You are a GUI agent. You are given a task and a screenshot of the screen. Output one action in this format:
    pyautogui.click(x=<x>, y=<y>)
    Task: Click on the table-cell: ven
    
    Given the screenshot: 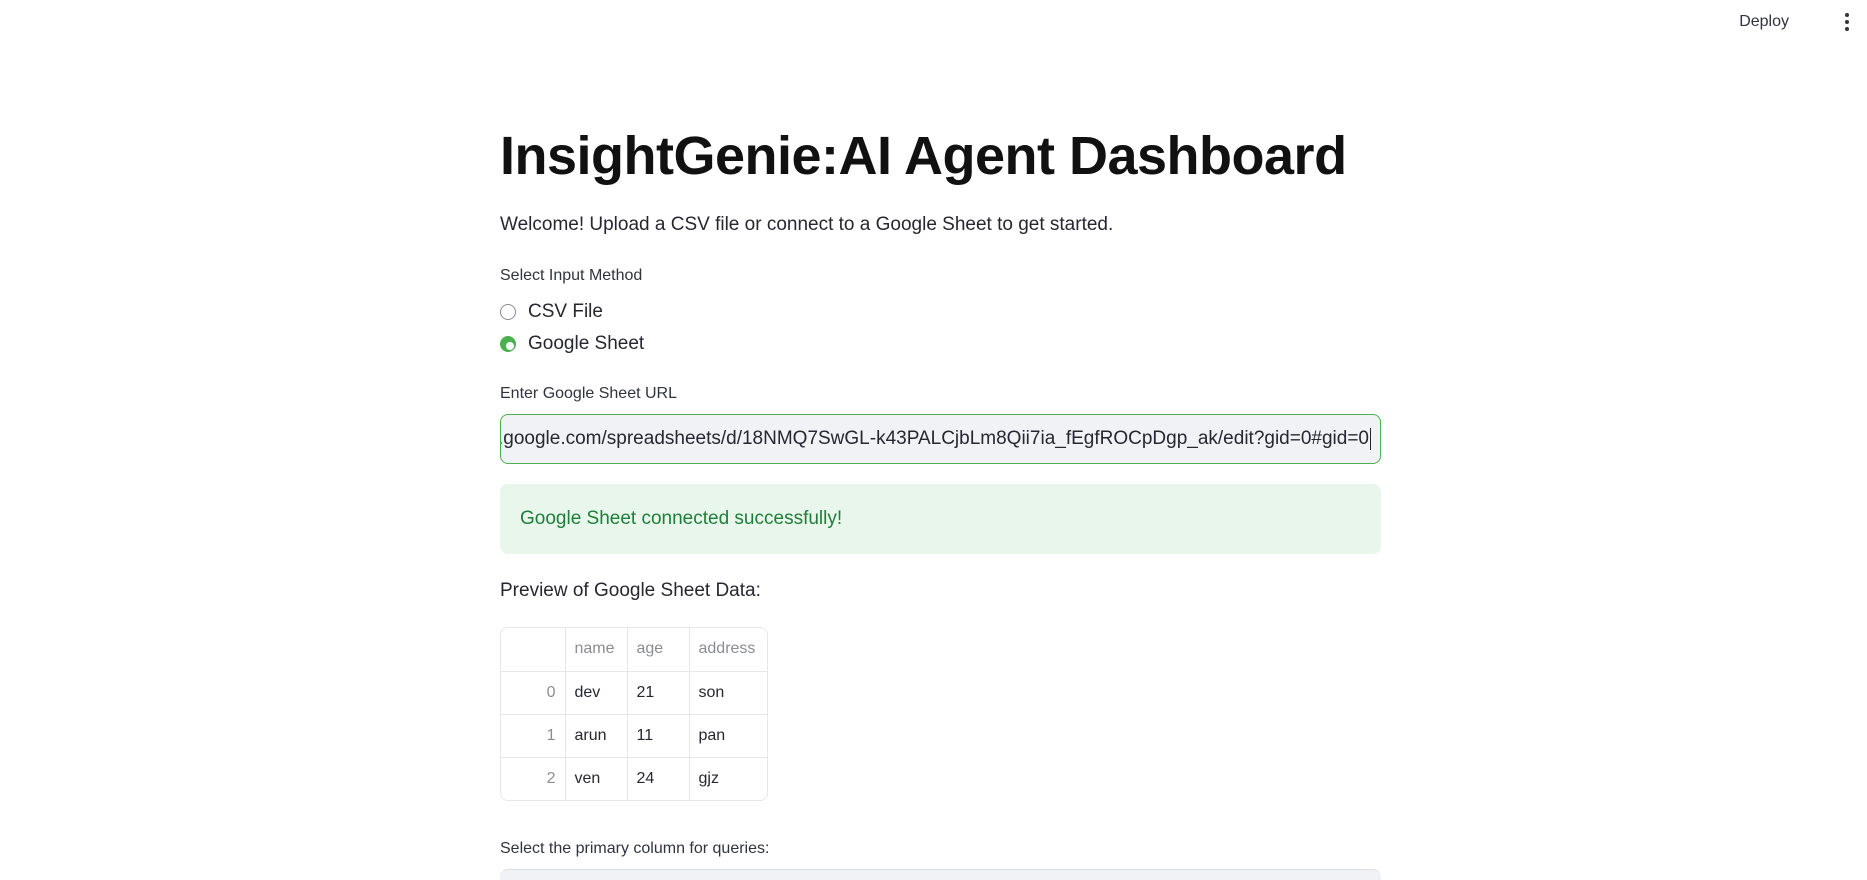 What is the action you would take?
    pyautogui.click(x=596, y=778)
    